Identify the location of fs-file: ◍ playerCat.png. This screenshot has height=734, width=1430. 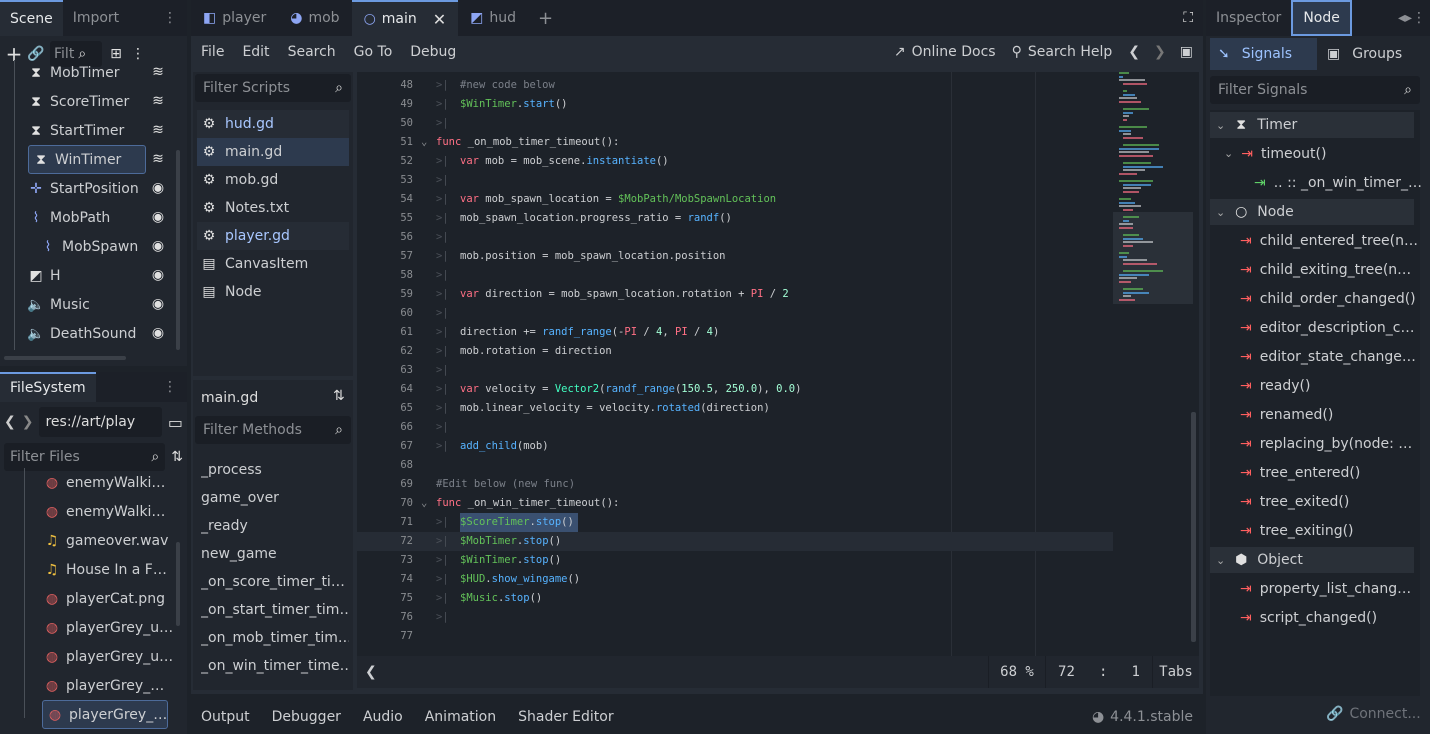
(109, 598).